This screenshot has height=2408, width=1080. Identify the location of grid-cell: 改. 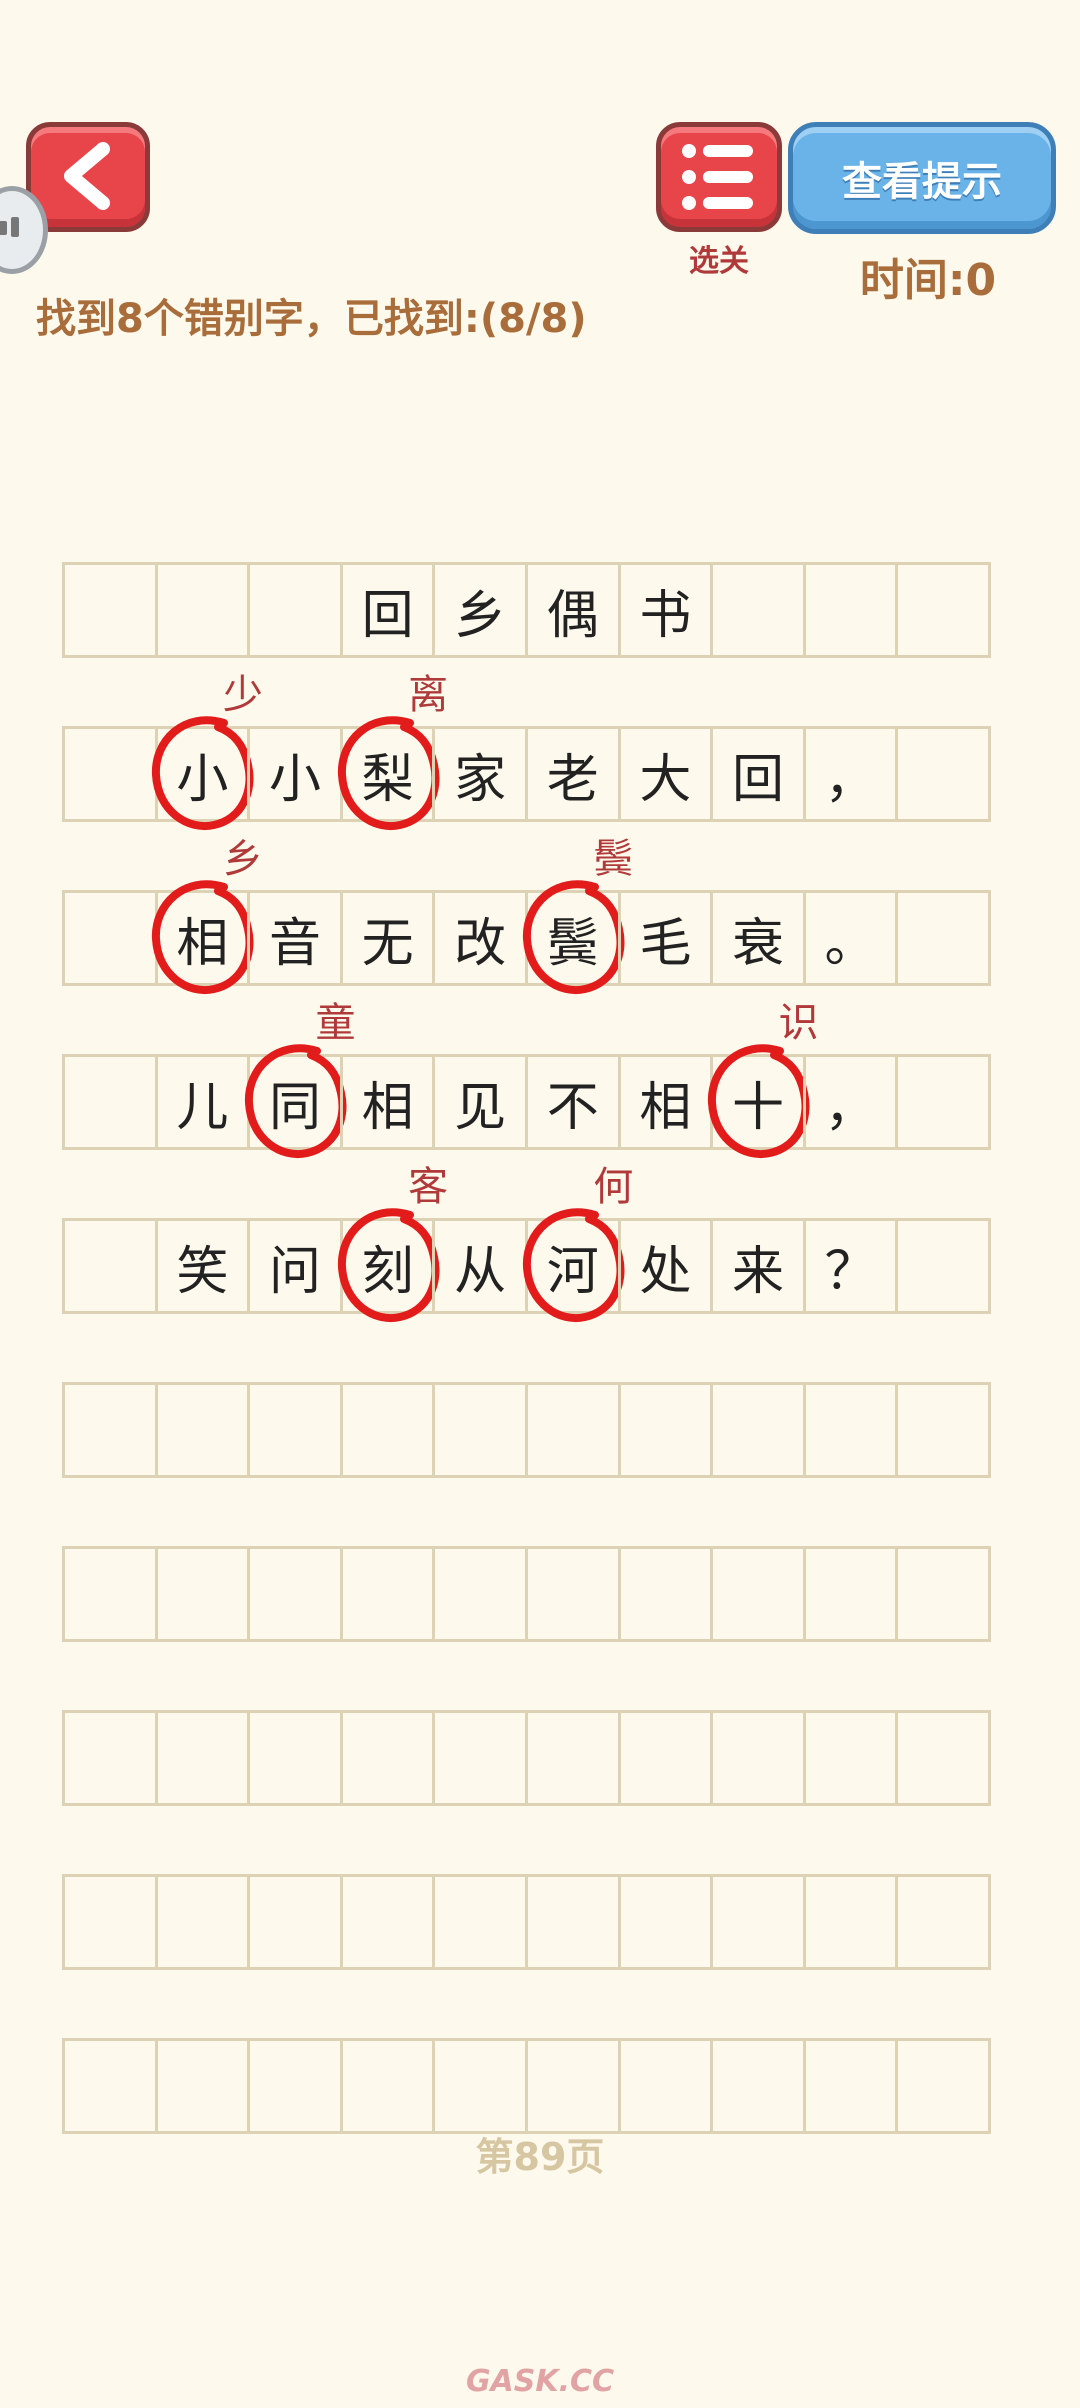
(480, 938).